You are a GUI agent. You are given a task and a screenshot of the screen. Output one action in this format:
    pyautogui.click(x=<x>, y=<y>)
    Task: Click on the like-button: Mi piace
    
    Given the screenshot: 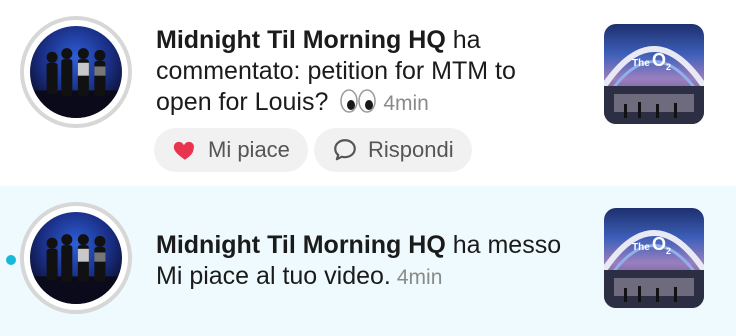 What is the action you would take?
    pyautogui.click(x=231, y=150)
    